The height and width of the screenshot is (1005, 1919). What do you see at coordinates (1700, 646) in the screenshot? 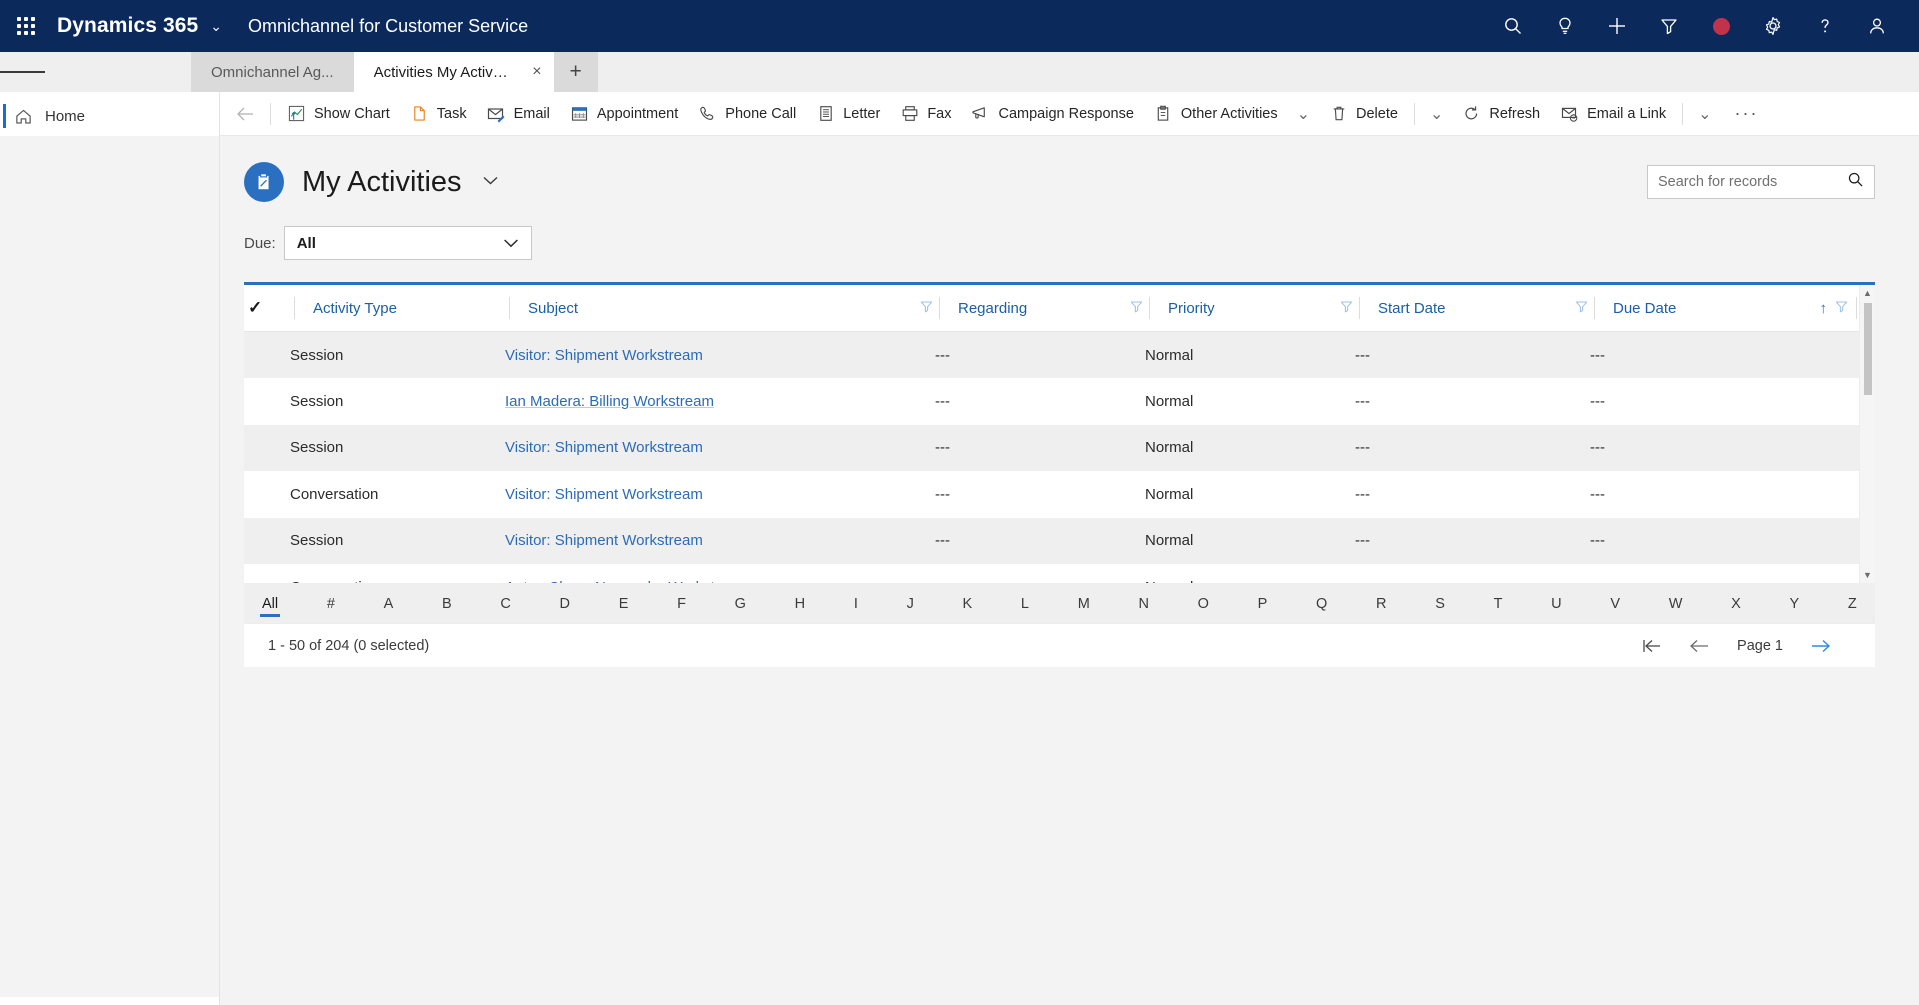
I see `previous-page-icon` at bounding box center [1700, 646].